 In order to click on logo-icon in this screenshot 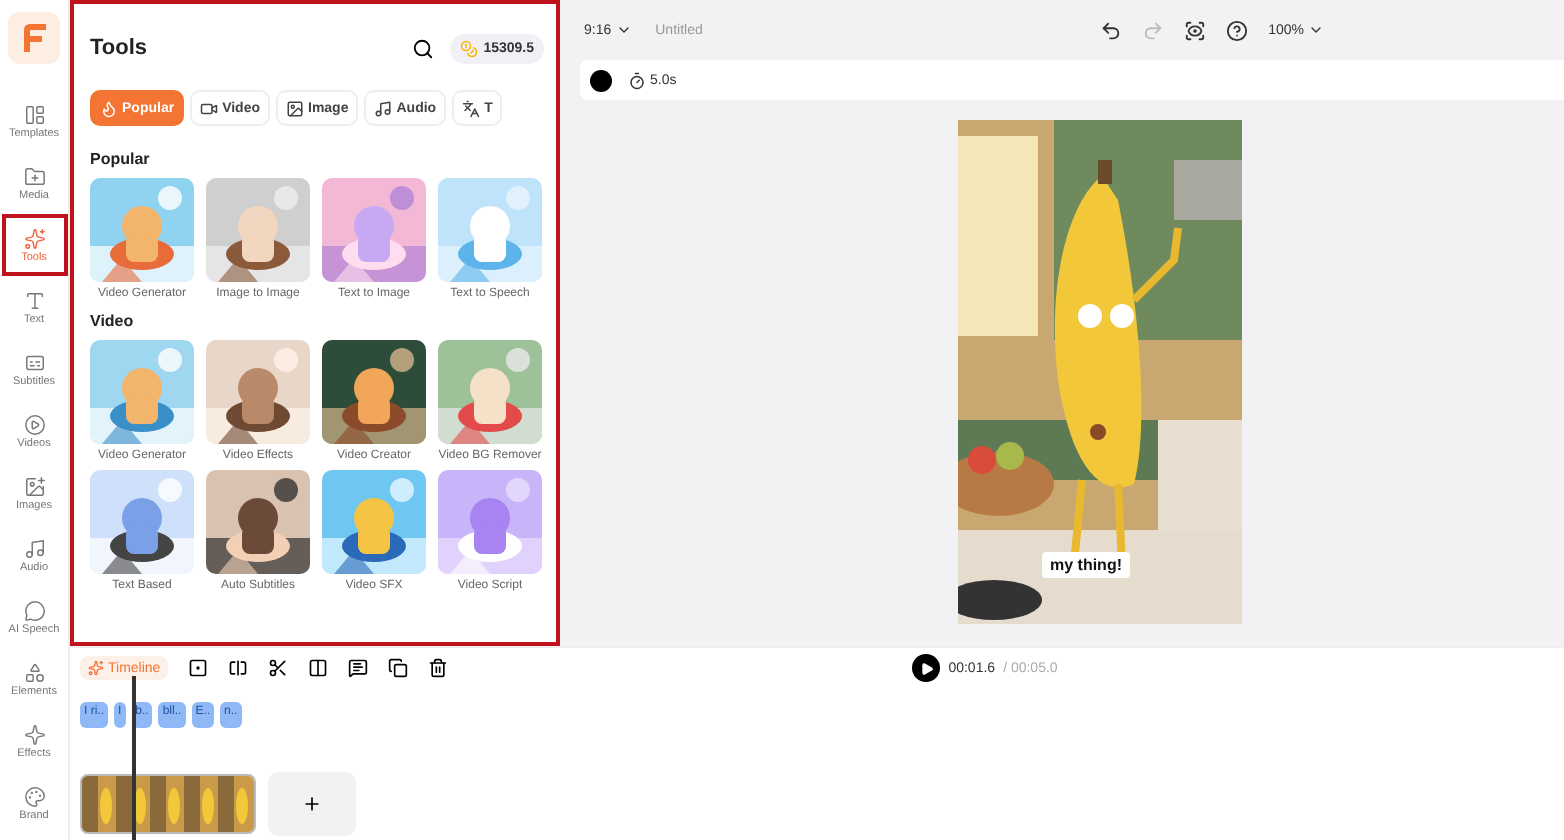, I will do `click(34, 38)`.